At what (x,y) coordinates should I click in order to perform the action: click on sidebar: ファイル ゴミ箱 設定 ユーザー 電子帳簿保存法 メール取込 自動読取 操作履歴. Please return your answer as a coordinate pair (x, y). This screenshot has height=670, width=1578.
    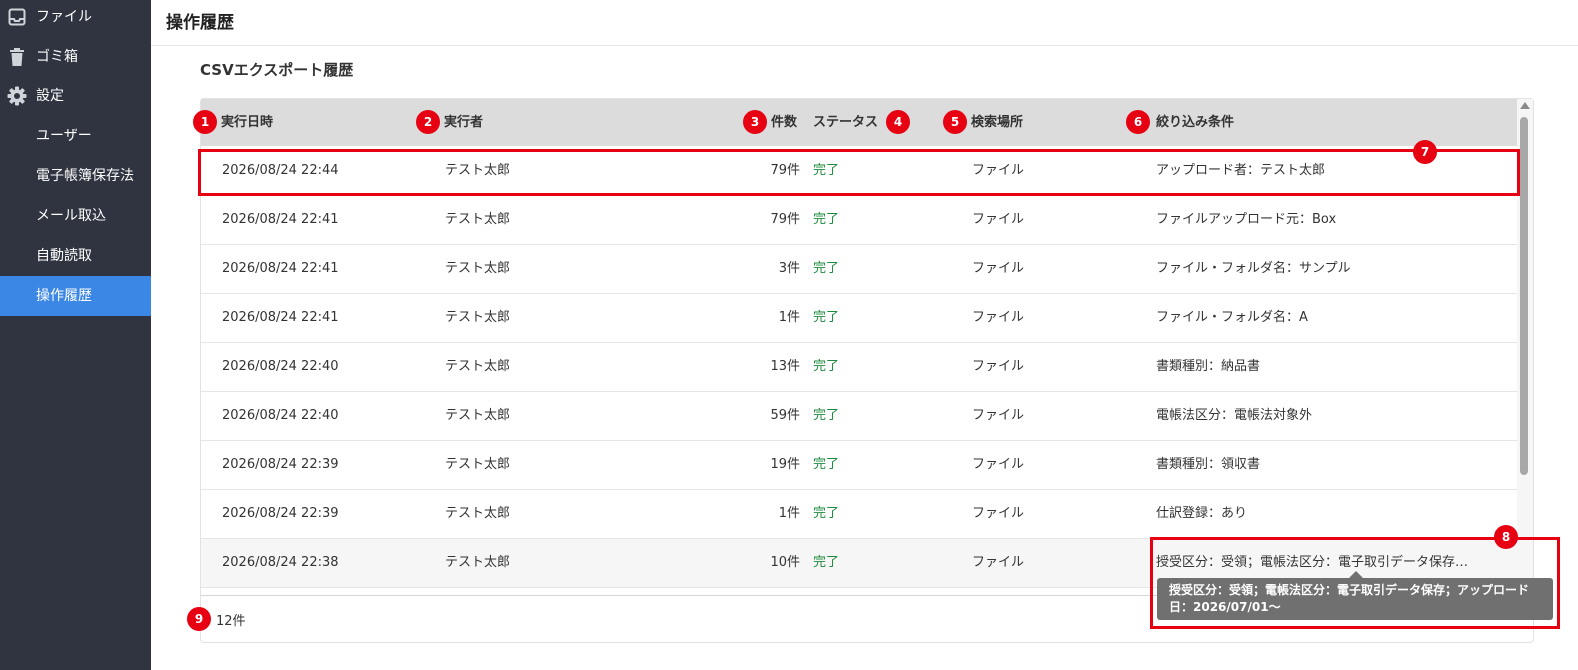
    Looking at the image, I should click on (75, 335).